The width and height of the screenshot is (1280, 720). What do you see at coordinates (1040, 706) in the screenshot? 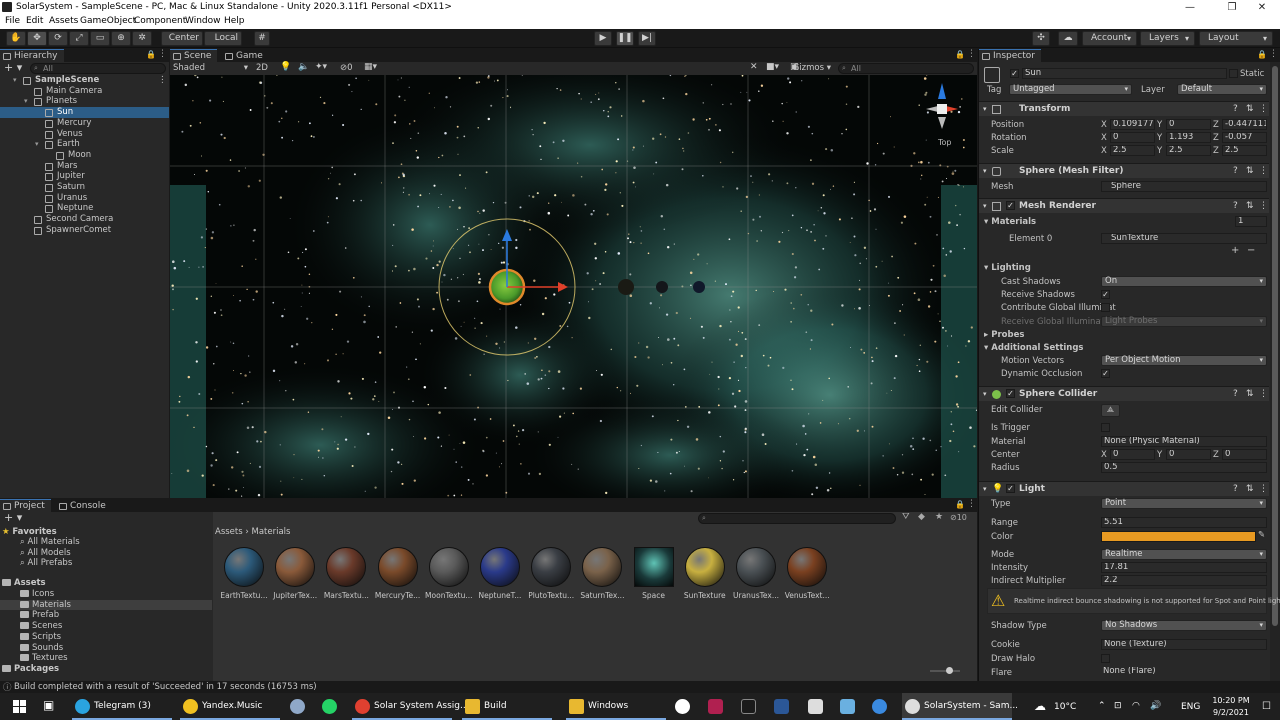
I see `weather-cloud-icon: ☁` at bounding box center [1040, 706].